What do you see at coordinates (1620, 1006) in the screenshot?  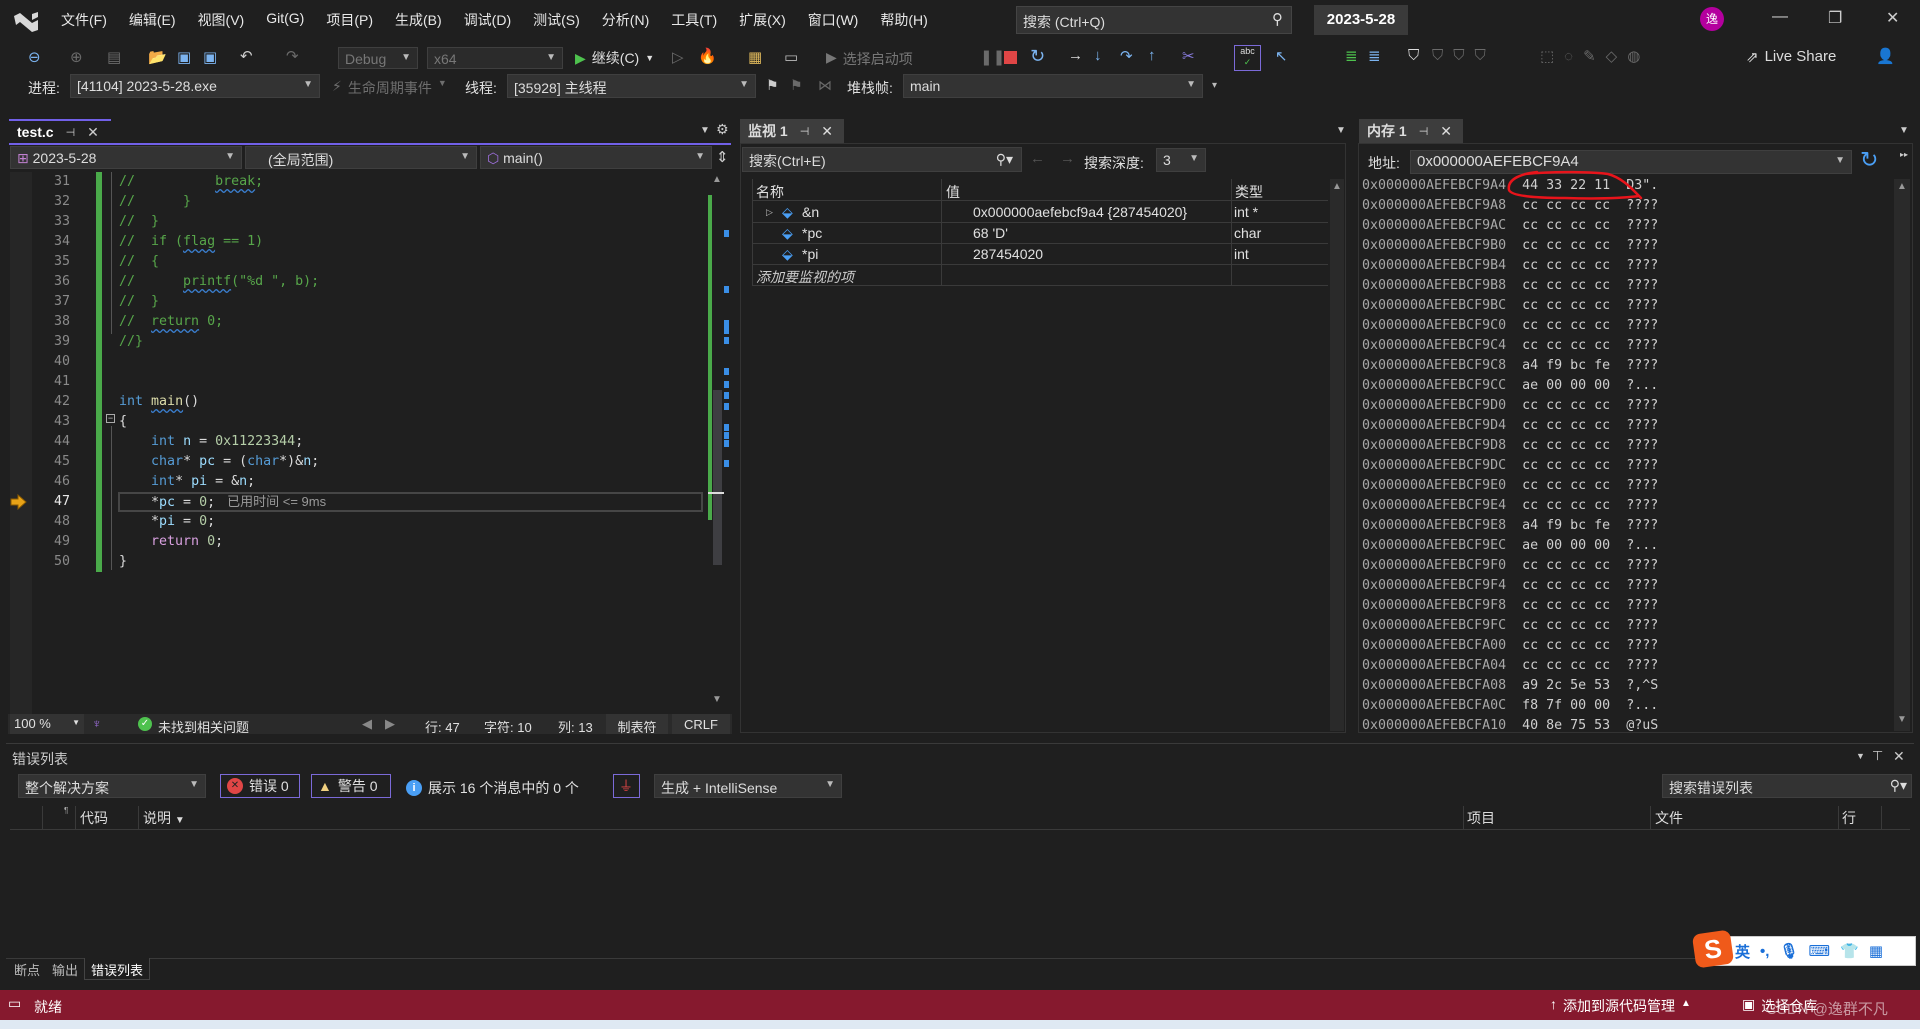 I see `add-source-control-button: ↑ 添加到源代码管理 ▲` at bounding box center [1620, 1006].